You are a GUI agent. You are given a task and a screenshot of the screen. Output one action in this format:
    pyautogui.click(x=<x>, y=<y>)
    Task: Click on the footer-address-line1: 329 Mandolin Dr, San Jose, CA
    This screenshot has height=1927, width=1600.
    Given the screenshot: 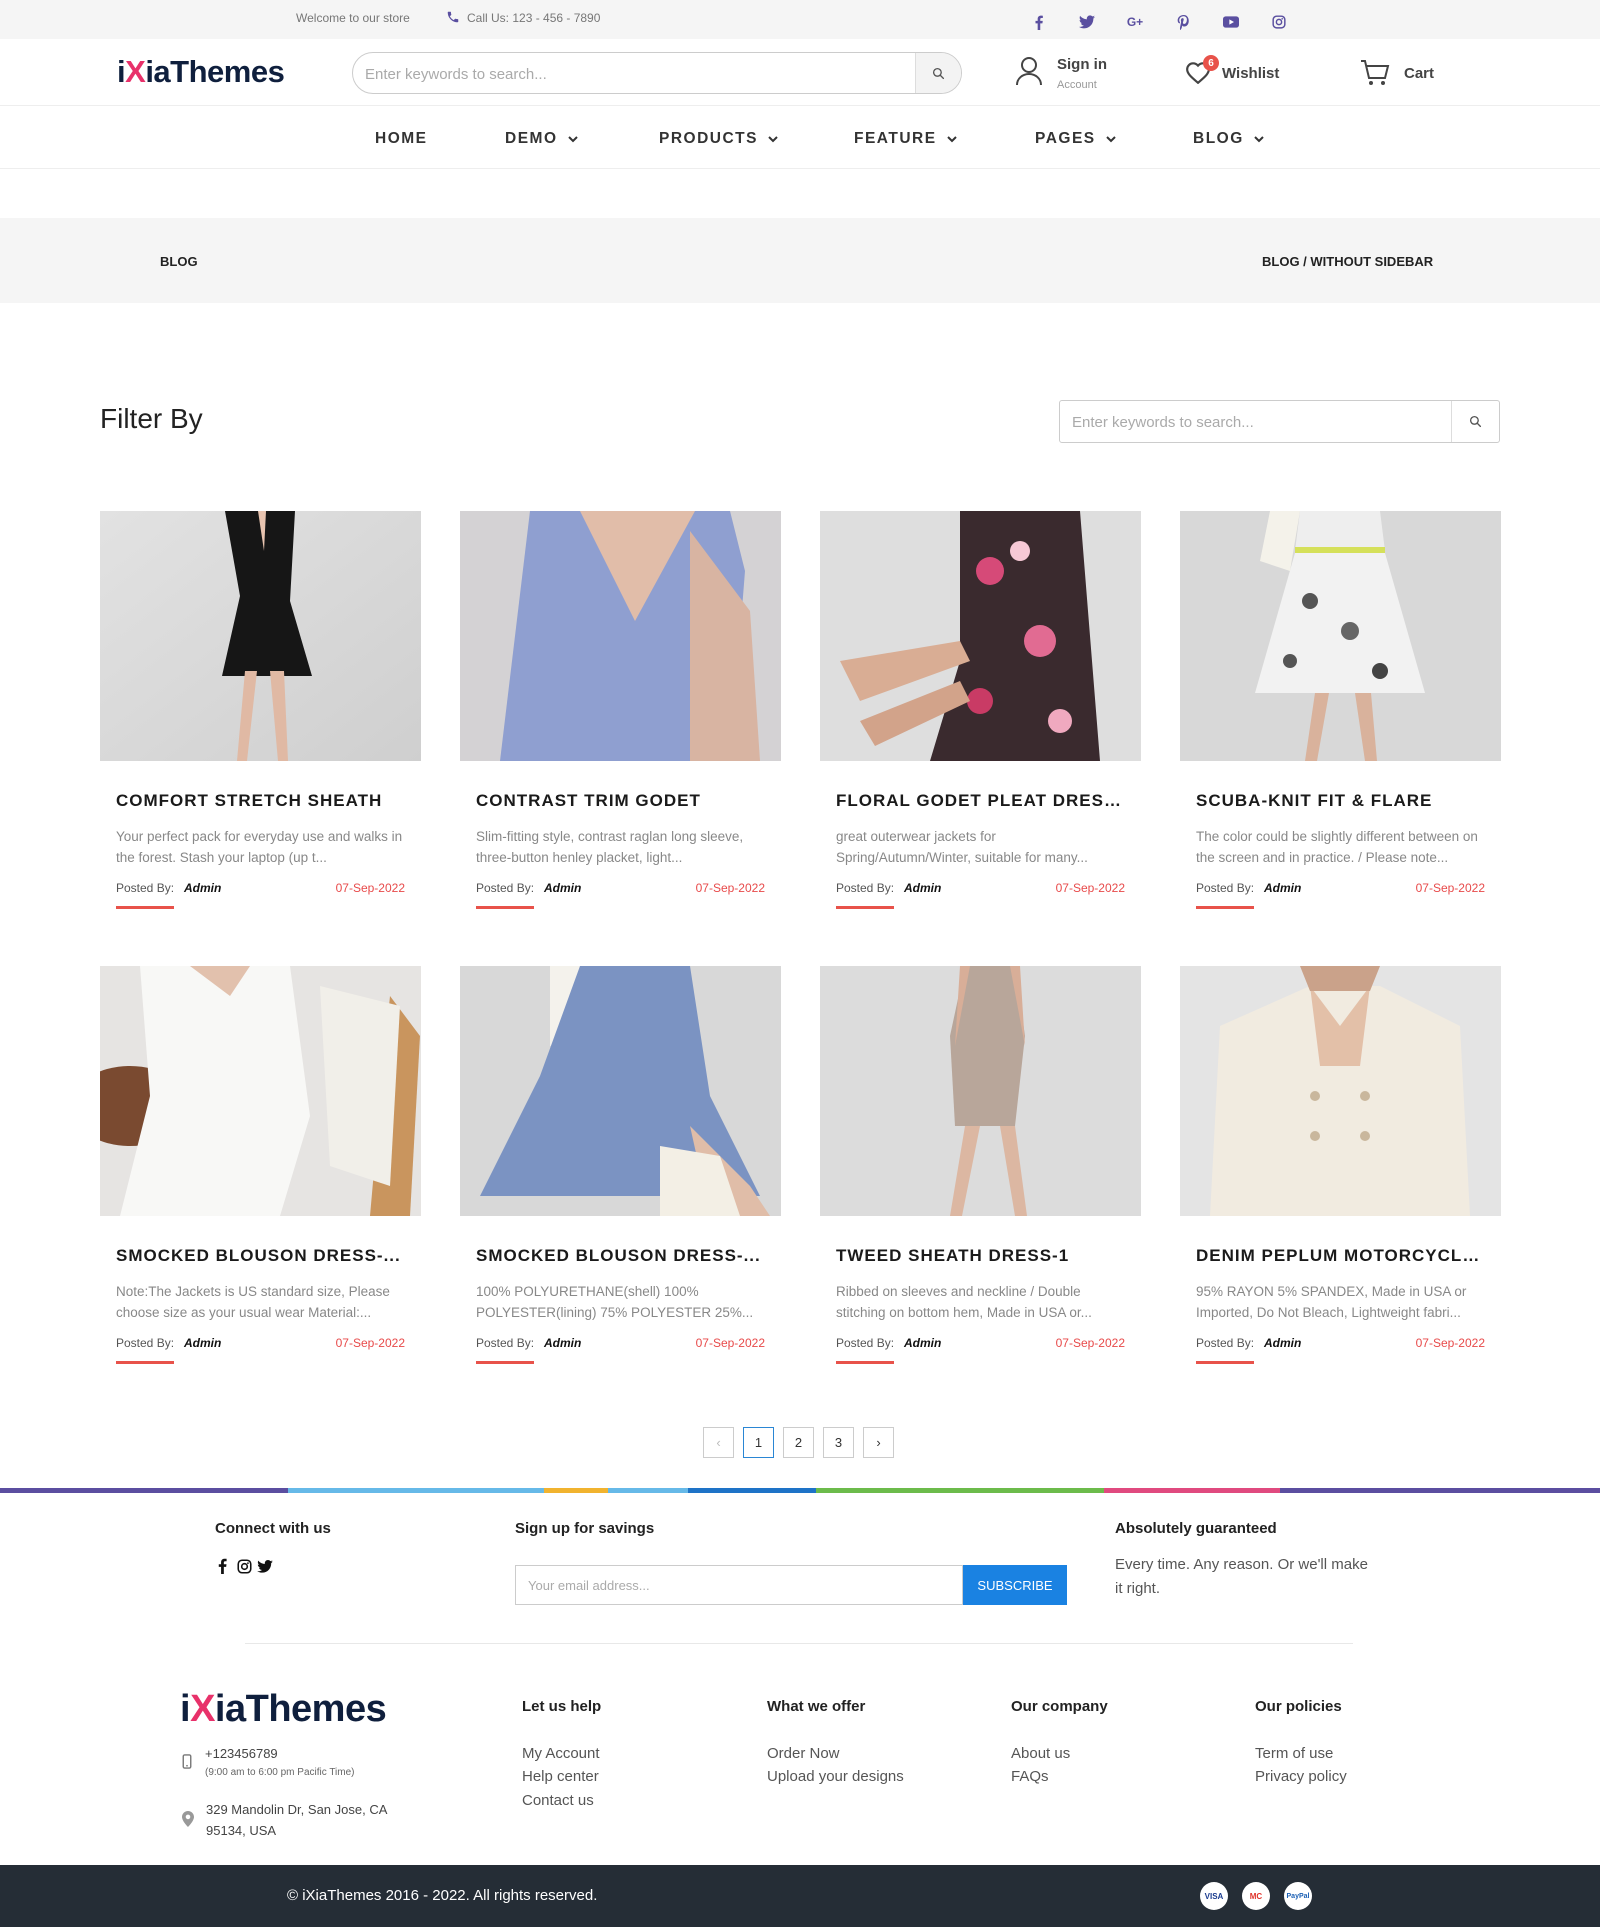 What is the action you would take?
    pyautogui.click(x=297, y=1809)
    